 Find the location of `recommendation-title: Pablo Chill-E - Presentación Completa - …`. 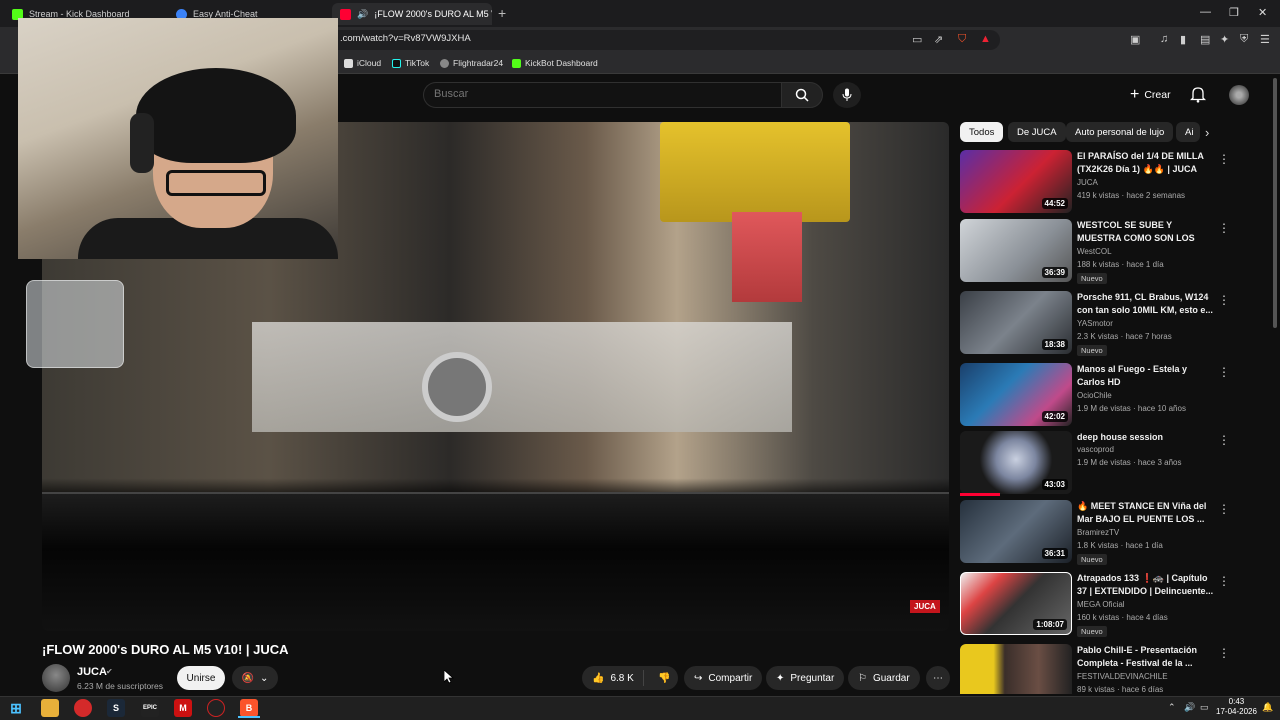

recommendation-title: Pablo Chill-E - Presentación Completa - … is located at coordinates (1147, 657).